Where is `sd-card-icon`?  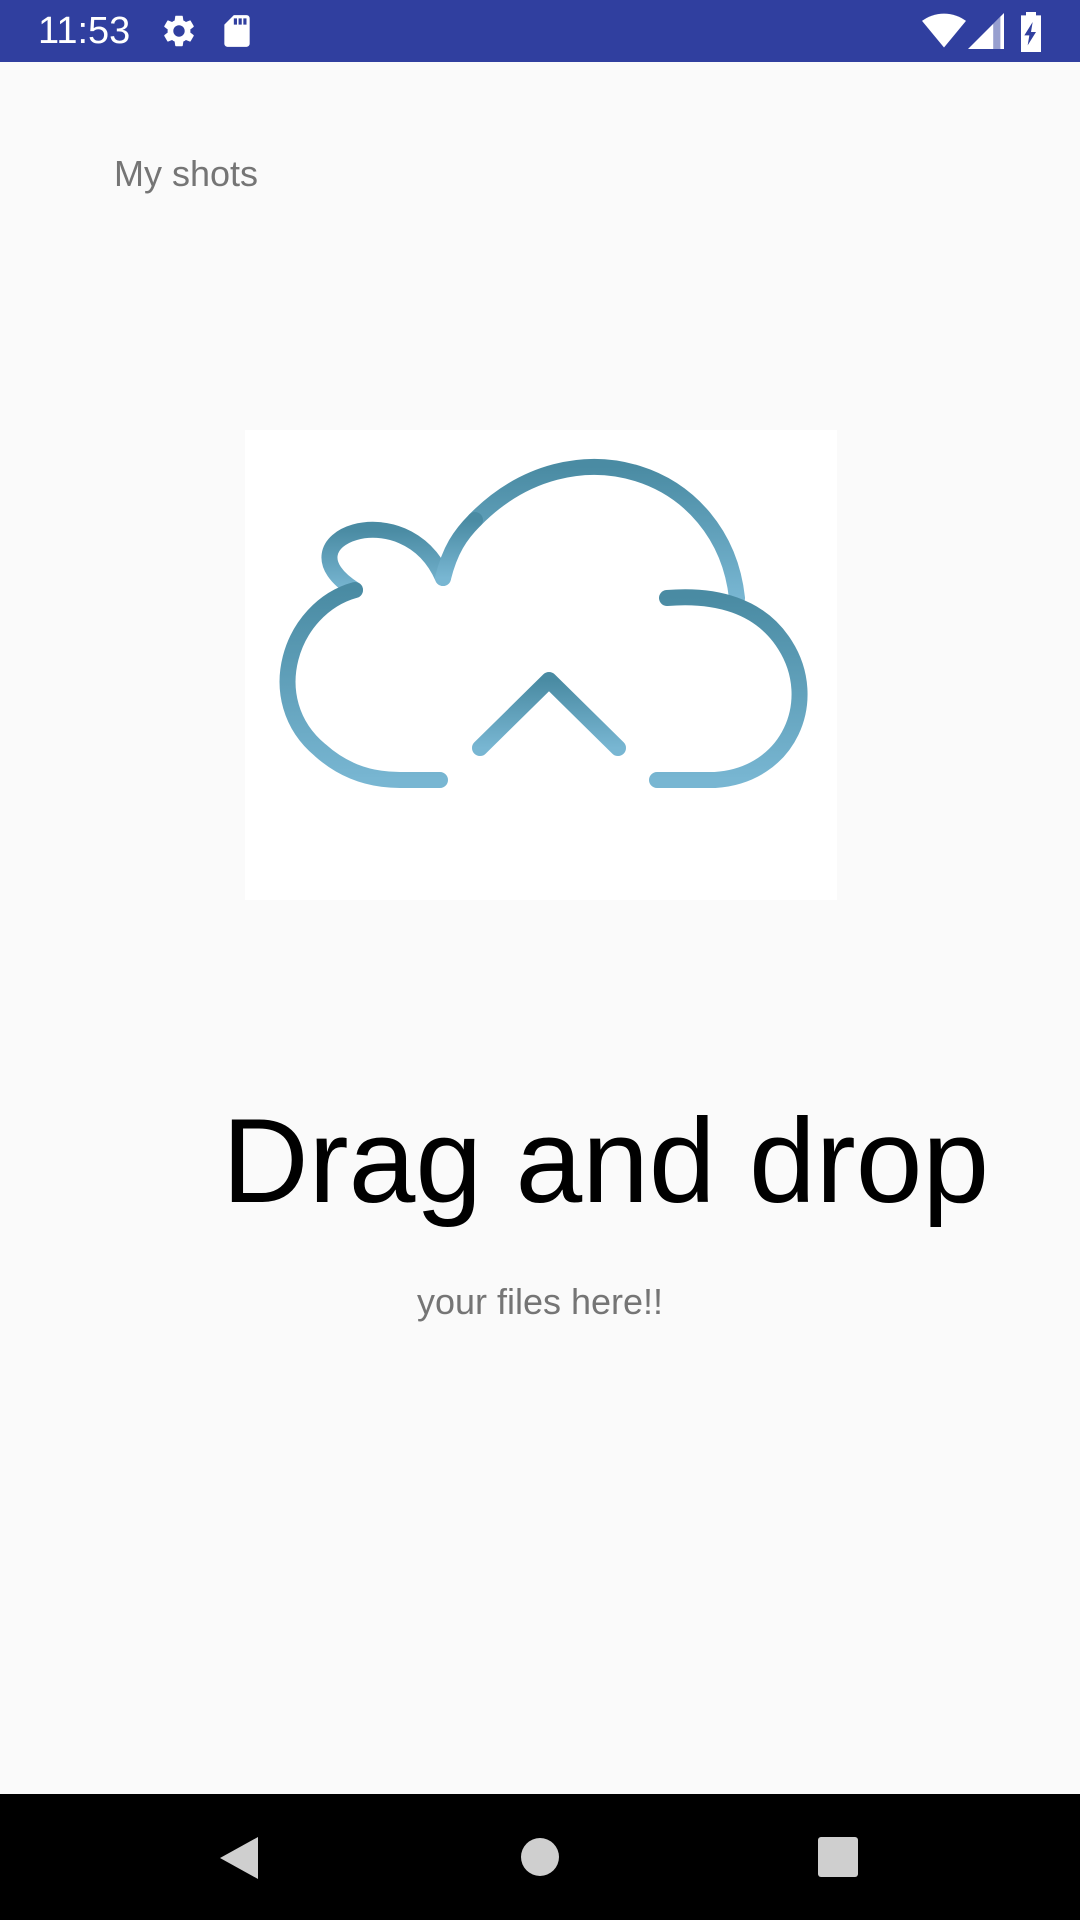
sd-card-icon is located at coordinates (237, 31).